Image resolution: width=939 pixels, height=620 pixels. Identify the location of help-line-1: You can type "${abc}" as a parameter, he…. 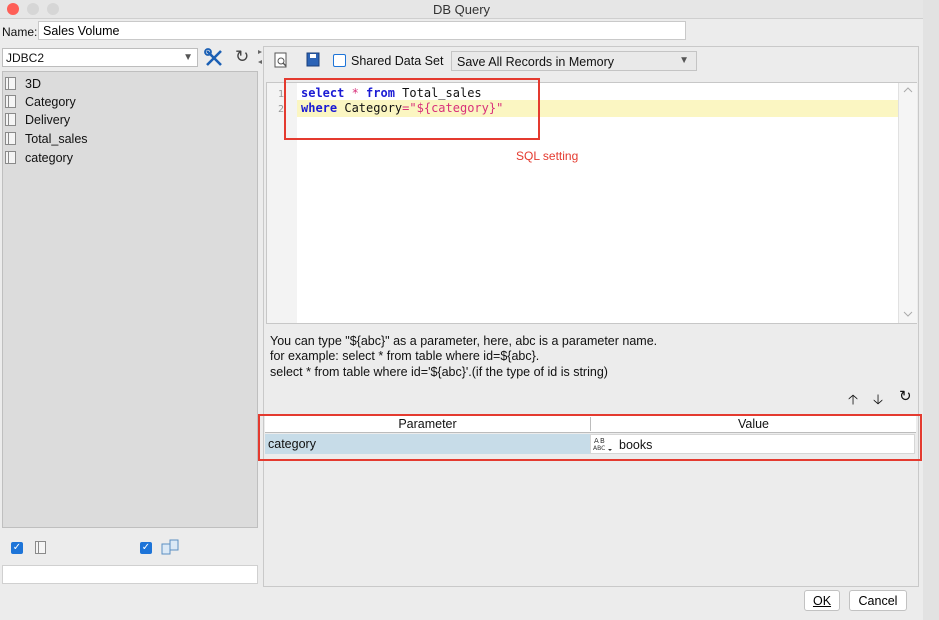
(464, 341).